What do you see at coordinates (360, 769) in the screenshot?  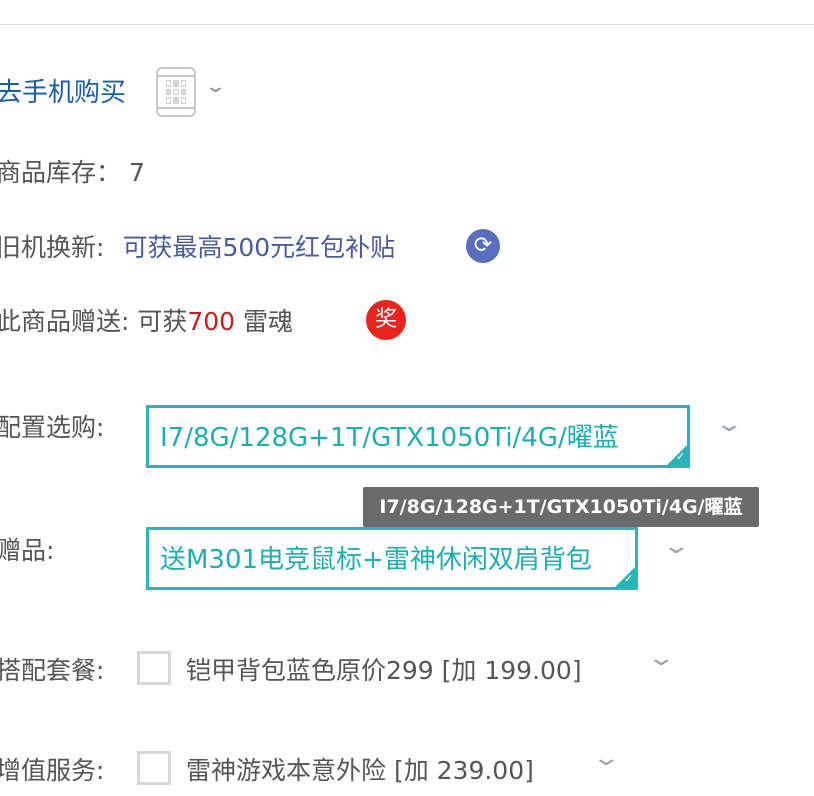 I see `service-option-text: 雷神游戏本意外险 [加 239.00]` at bounding box center [360, 769].